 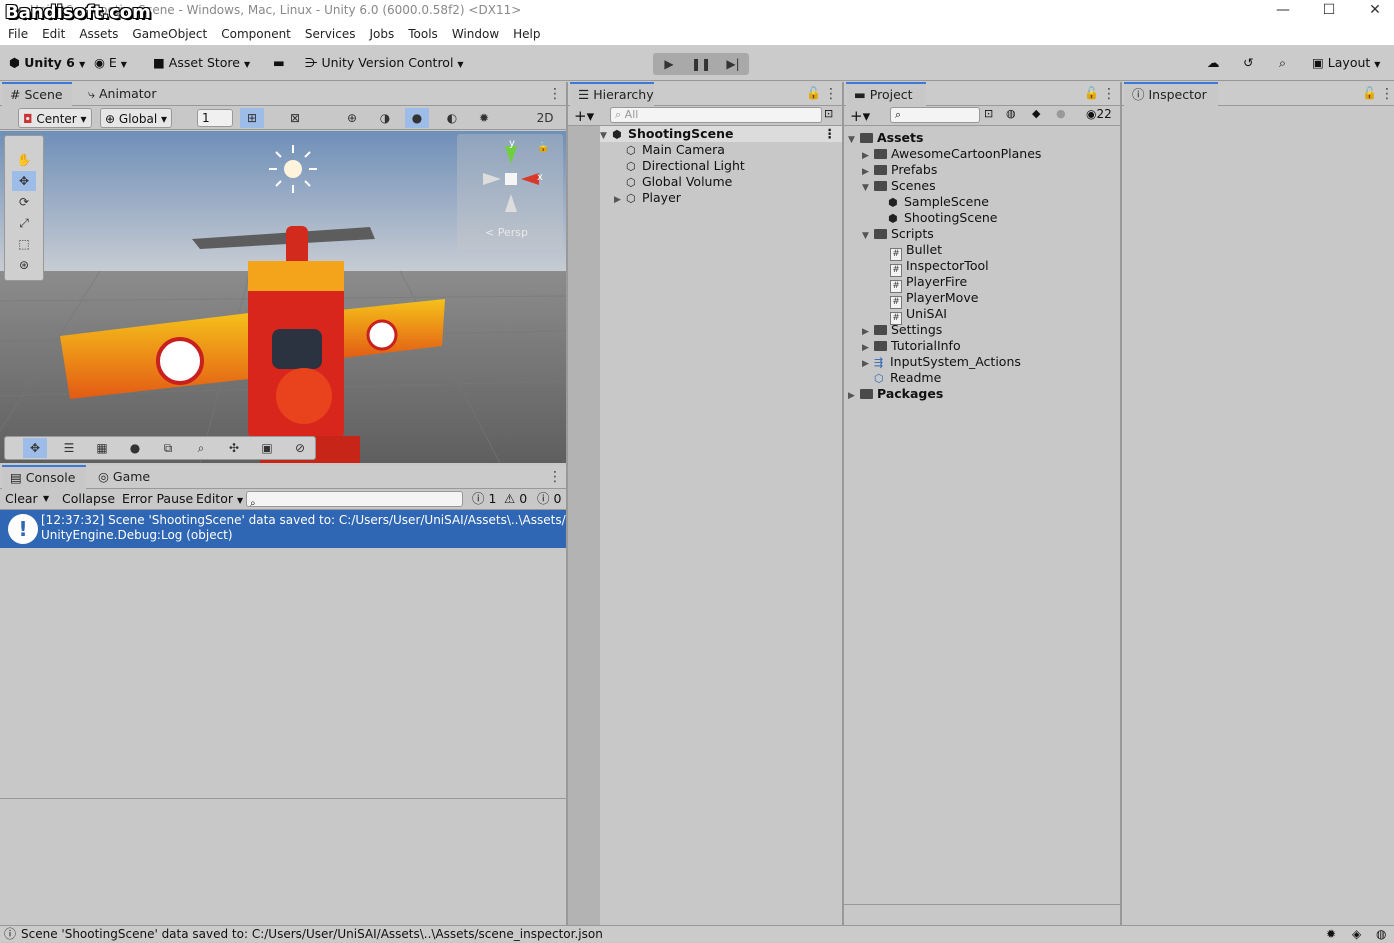 What do you see at coordinates (484, 499) in the screenshot?
I see `info-count: ⓘ 1` at bounding box center [484, 499].